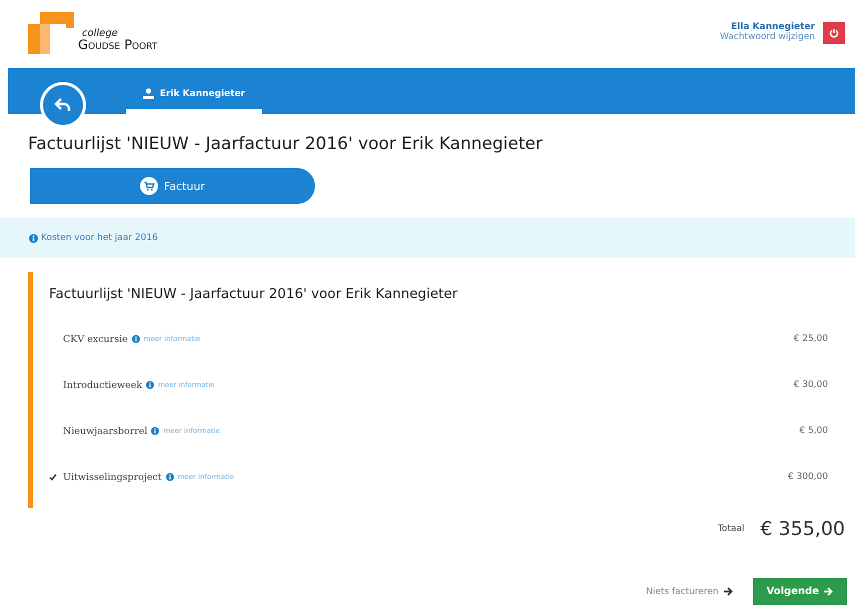 Image resolution: width=855 pixels, height=609 pixels. I want to click on item-name: Introductieweek, so click(102, 385).